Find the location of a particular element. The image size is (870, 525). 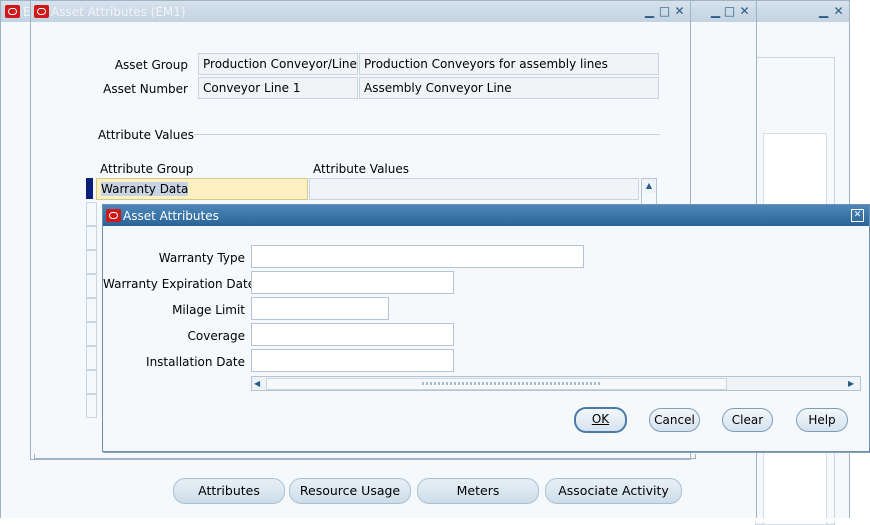

warranty-expiration-date-input is located at coordinates (352, 282).